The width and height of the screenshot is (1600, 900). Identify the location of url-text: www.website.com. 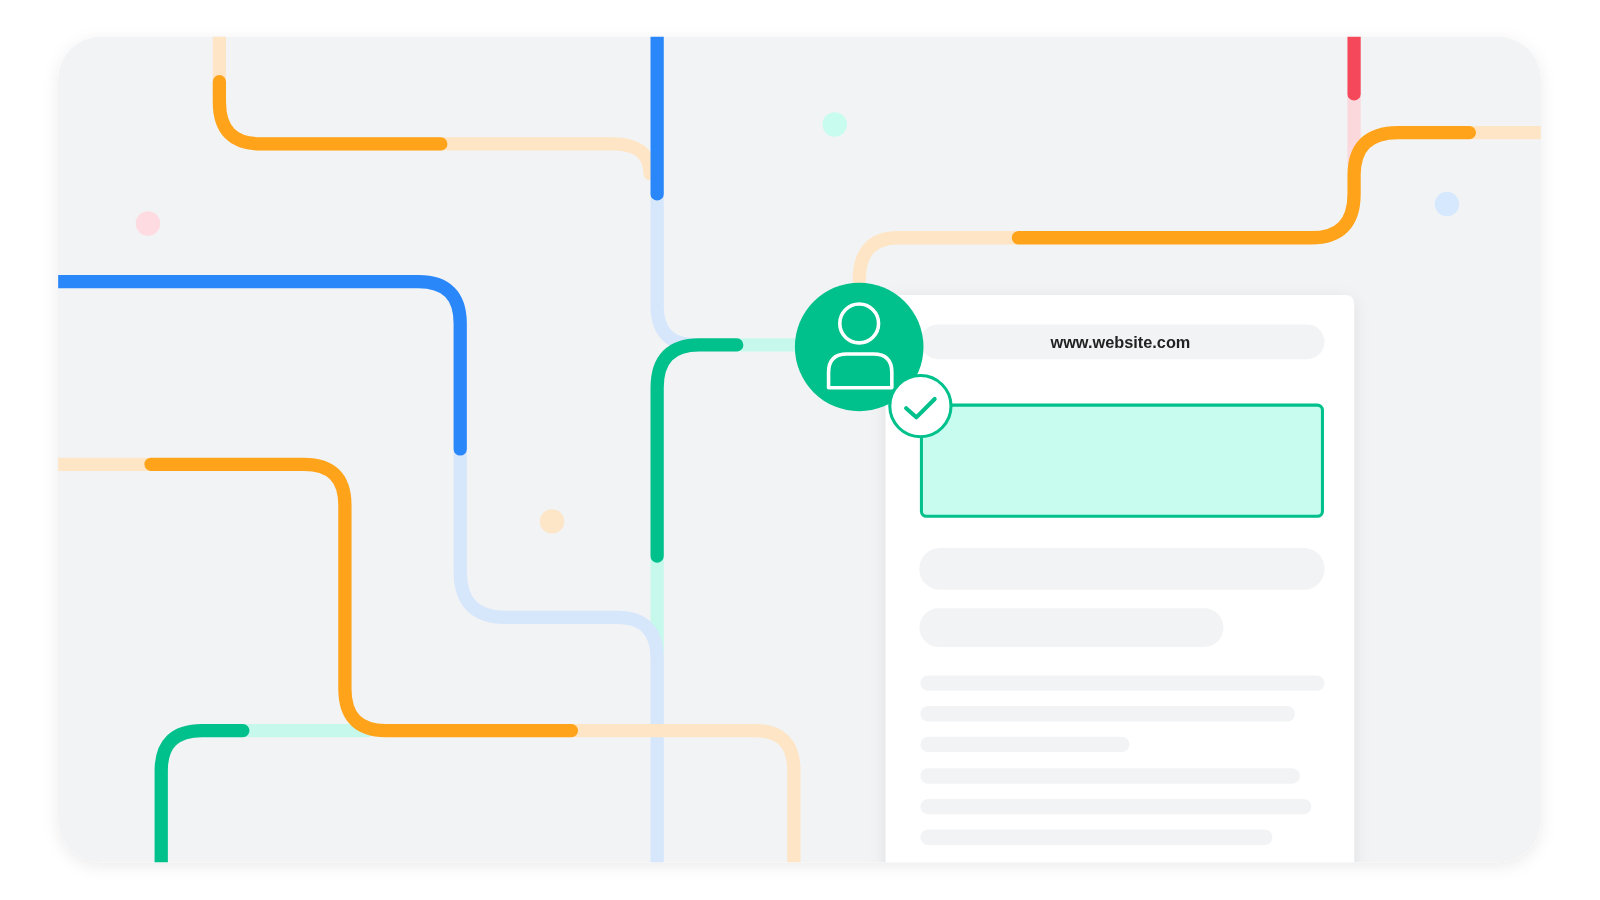
(1120, 341).